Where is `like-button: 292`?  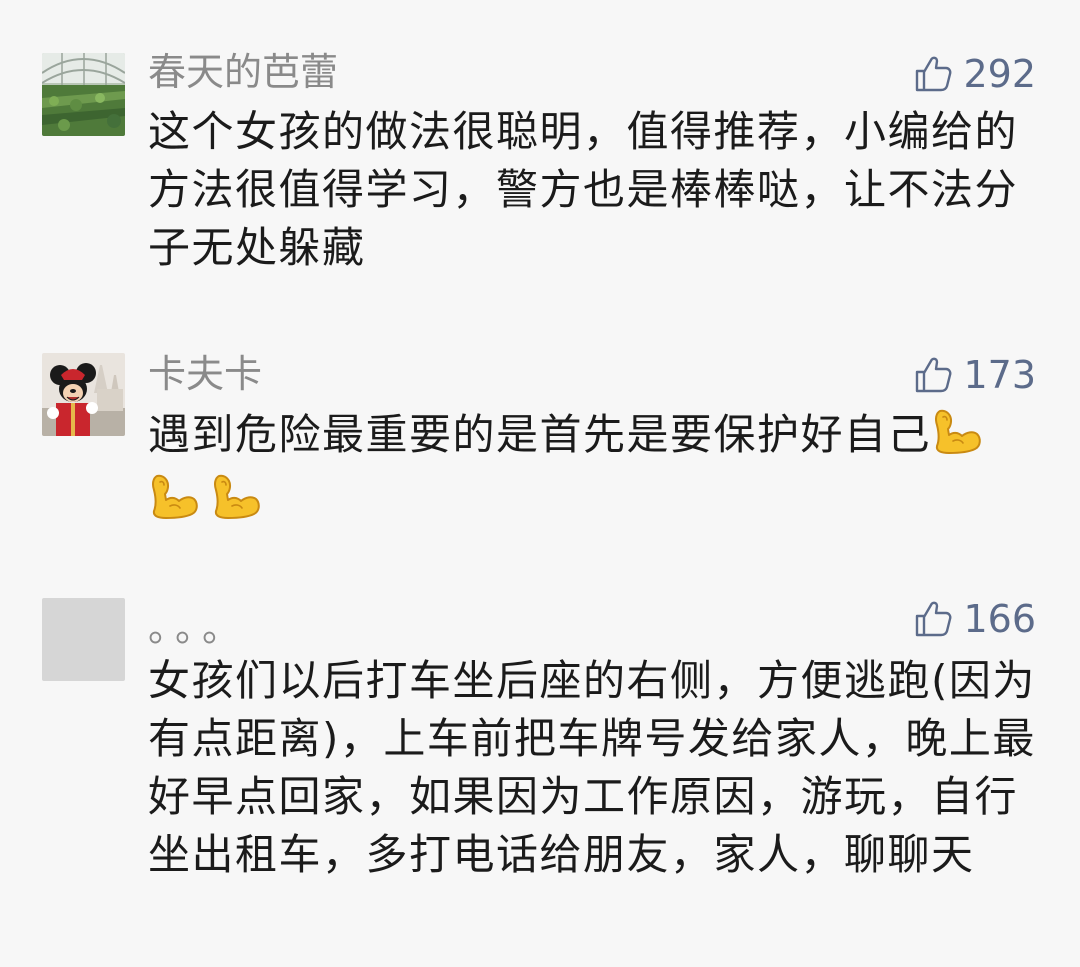
like-button: 292 is located at coordinates (974, 74).